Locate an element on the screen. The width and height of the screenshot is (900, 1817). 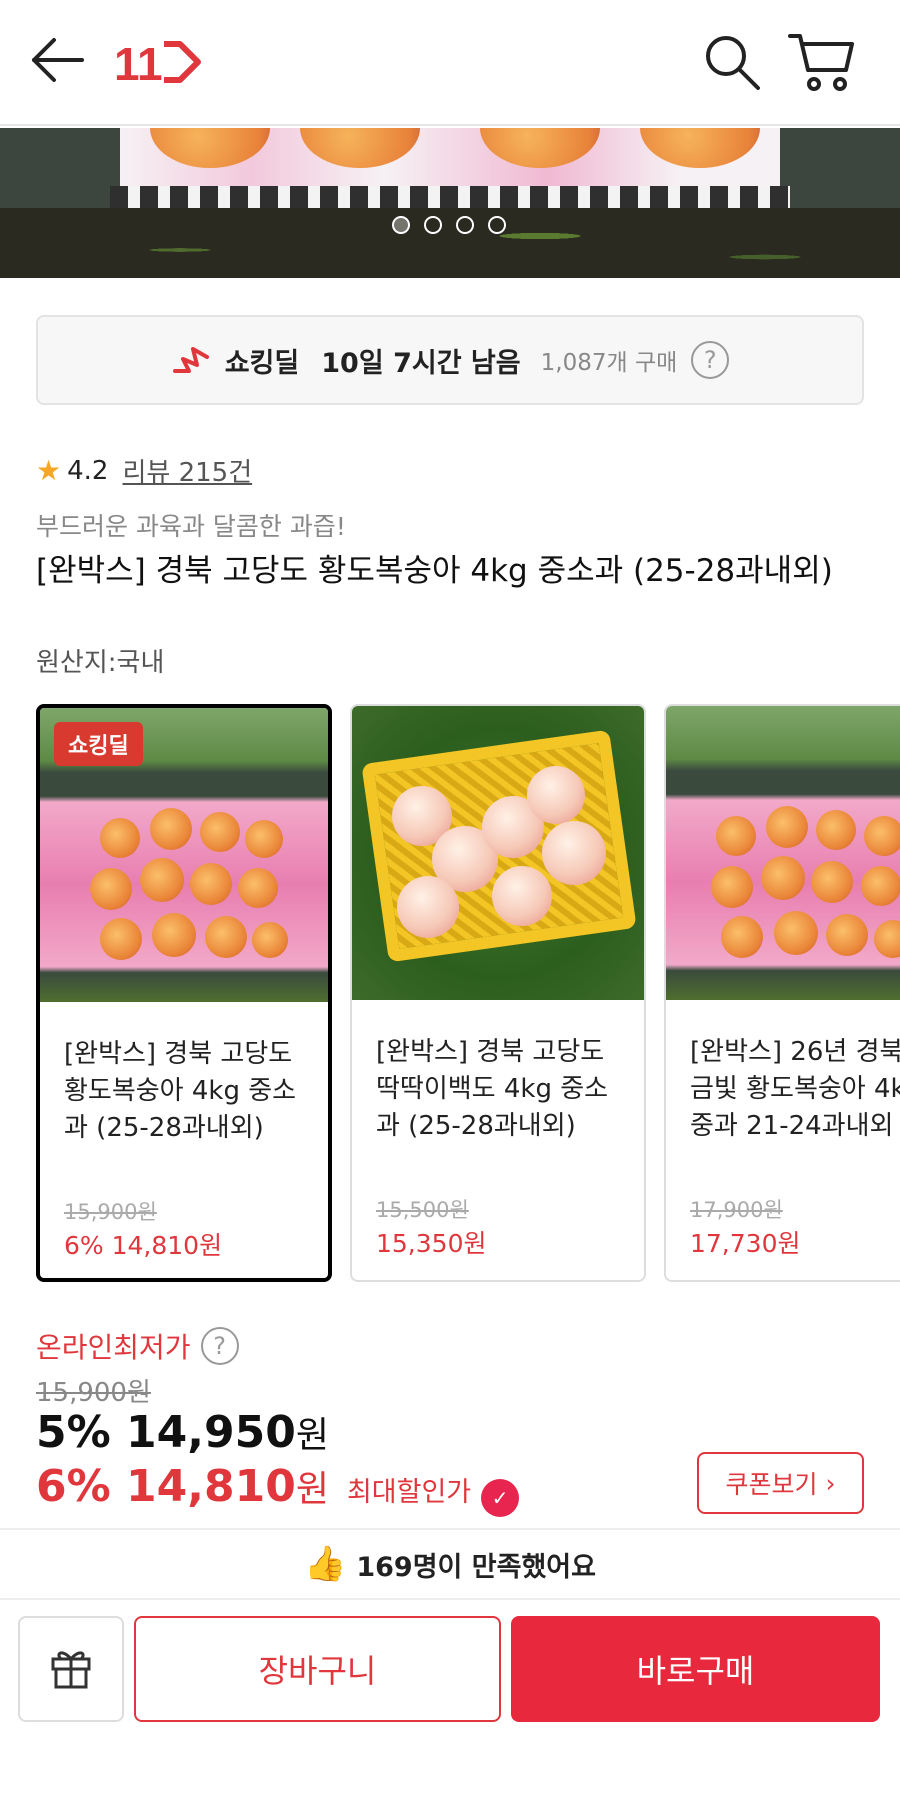
max-discount-label: 최대할인가 is located at coordinates (409, 1492).